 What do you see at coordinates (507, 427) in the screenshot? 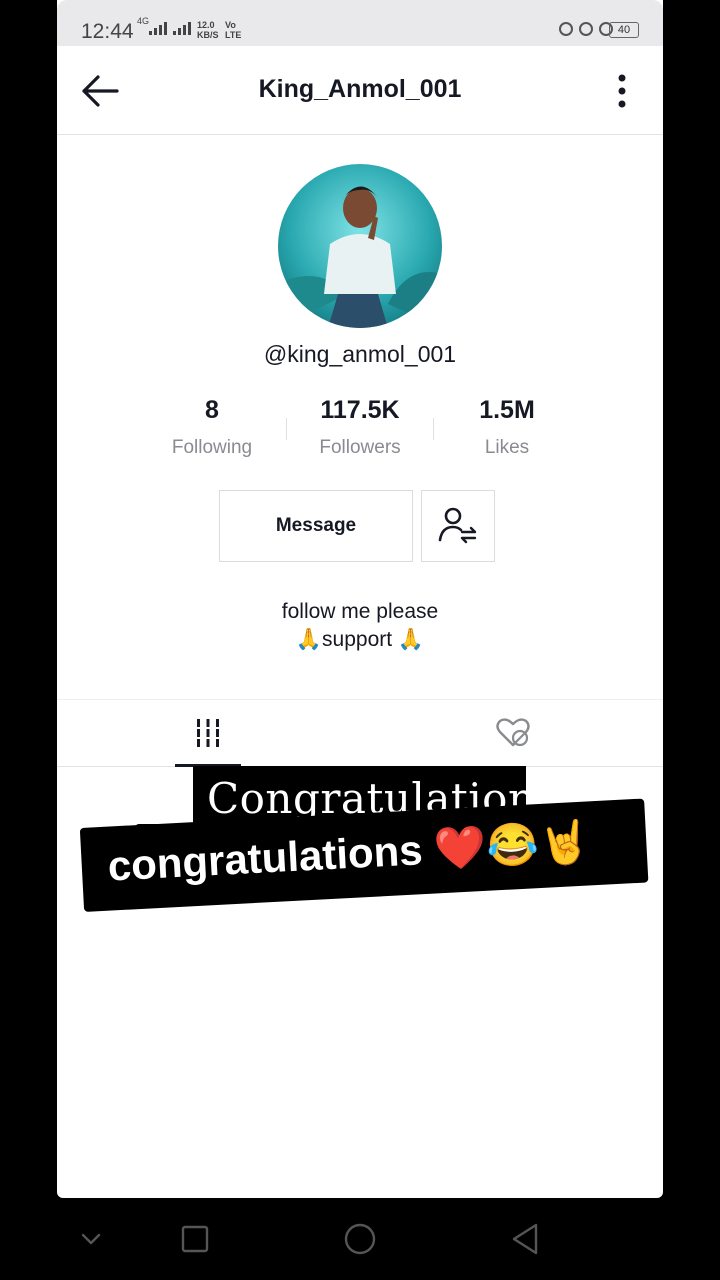
I see `stat-likes: 1.5M Likes` at bounding box center [507, 427].